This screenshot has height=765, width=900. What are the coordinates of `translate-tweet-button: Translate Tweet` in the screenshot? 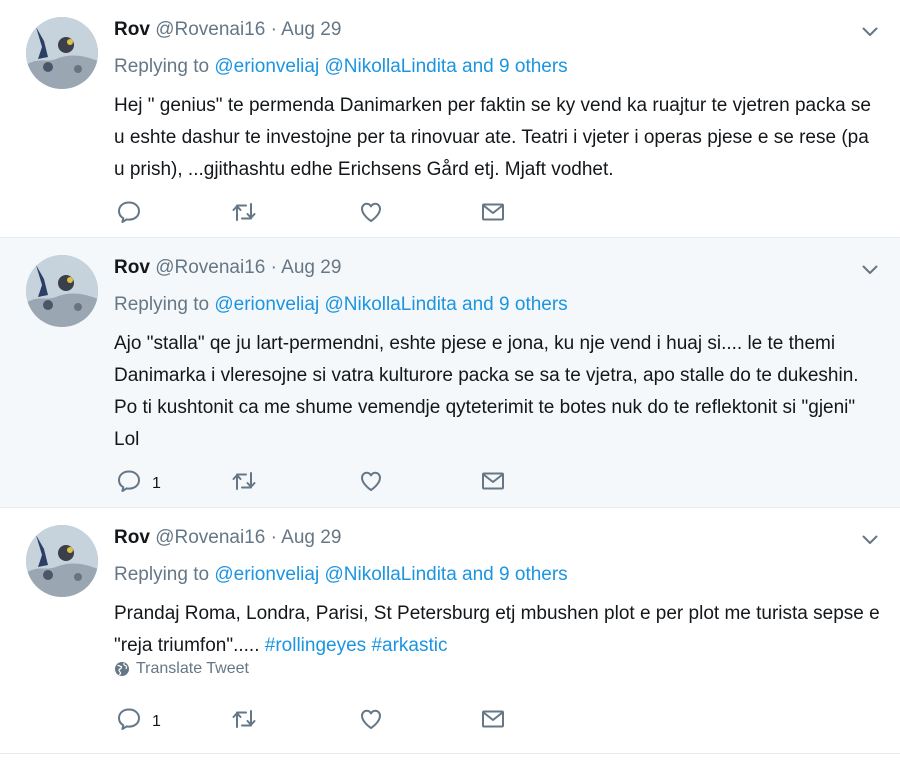 It's located at (181, 669).